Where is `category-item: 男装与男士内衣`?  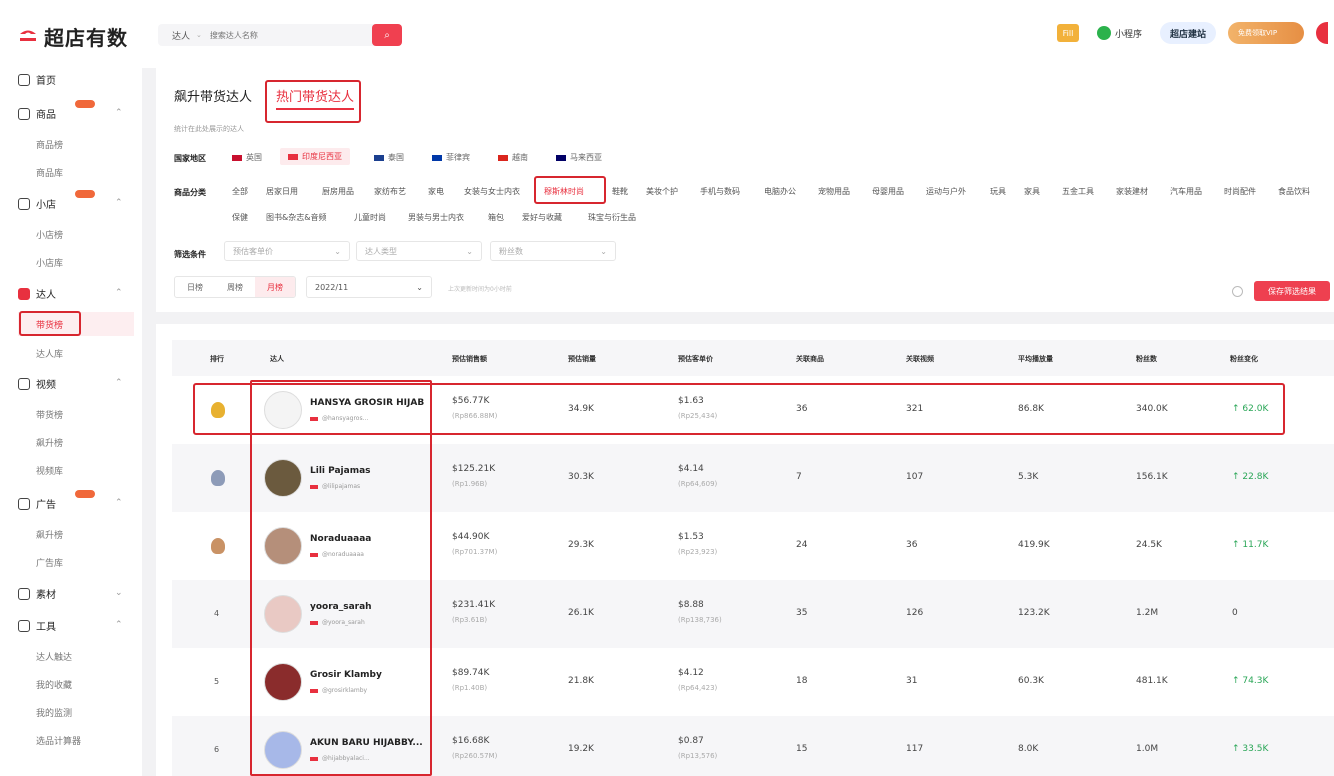
category-item: 男装与男士内衣 is located at coordinates (436, 217).